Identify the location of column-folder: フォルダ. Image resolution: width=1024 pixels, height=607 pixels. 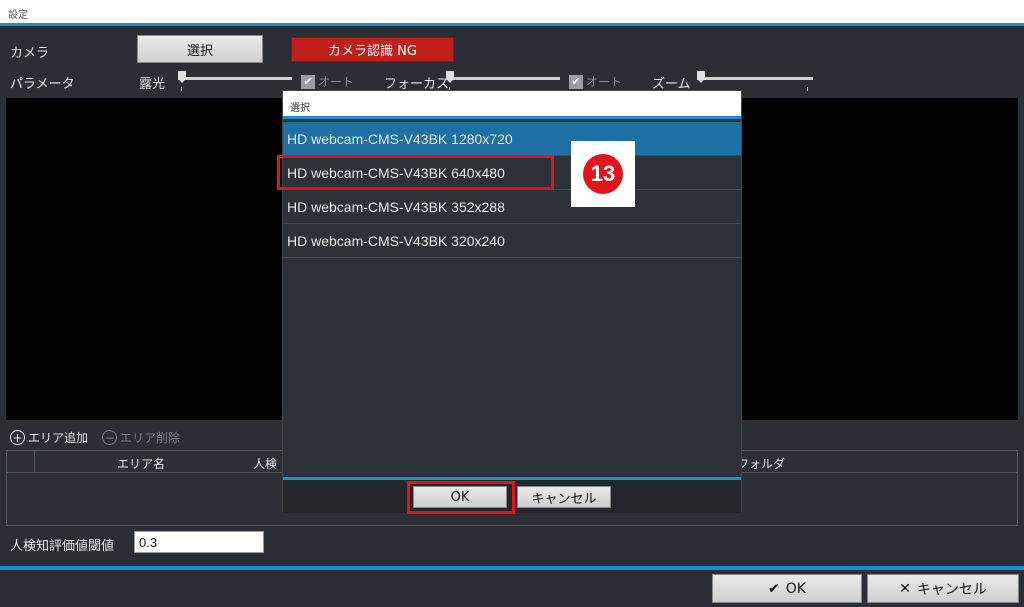
(761, 463).